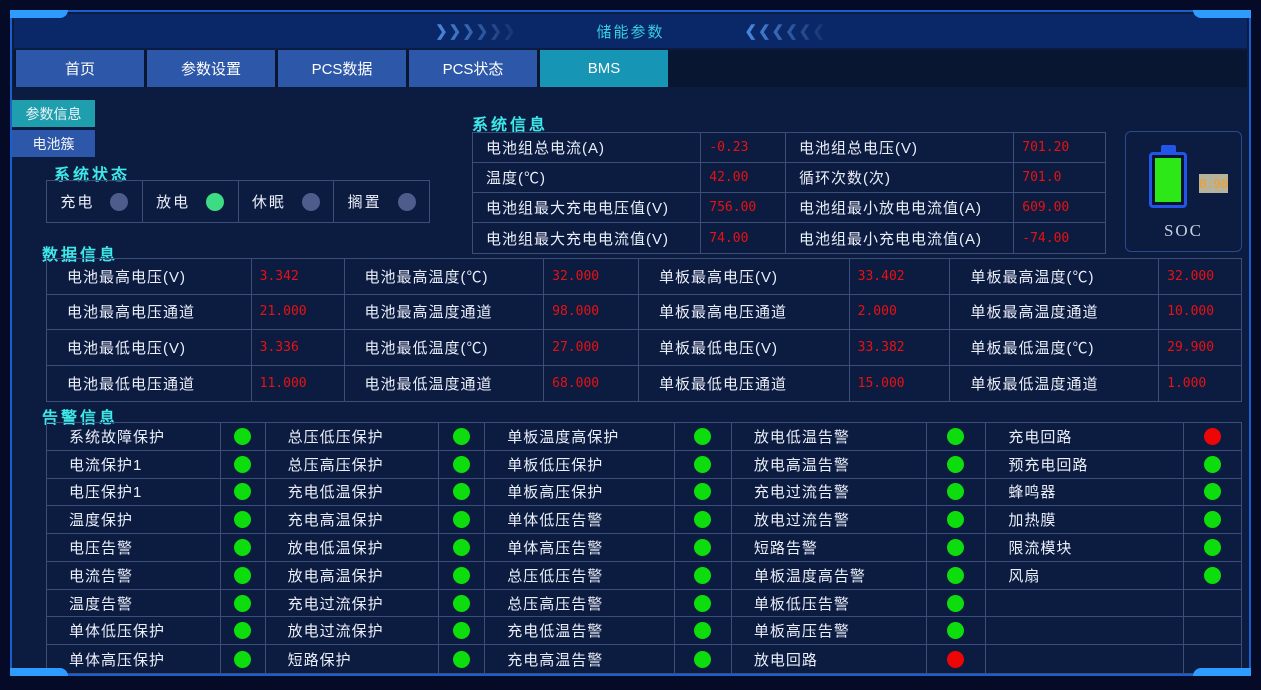 This screenshot has height=690, width=1261. Describe the element at coordinates (53, 113) in the screenshot. I see `side-button-1: 参数信息` at that location.